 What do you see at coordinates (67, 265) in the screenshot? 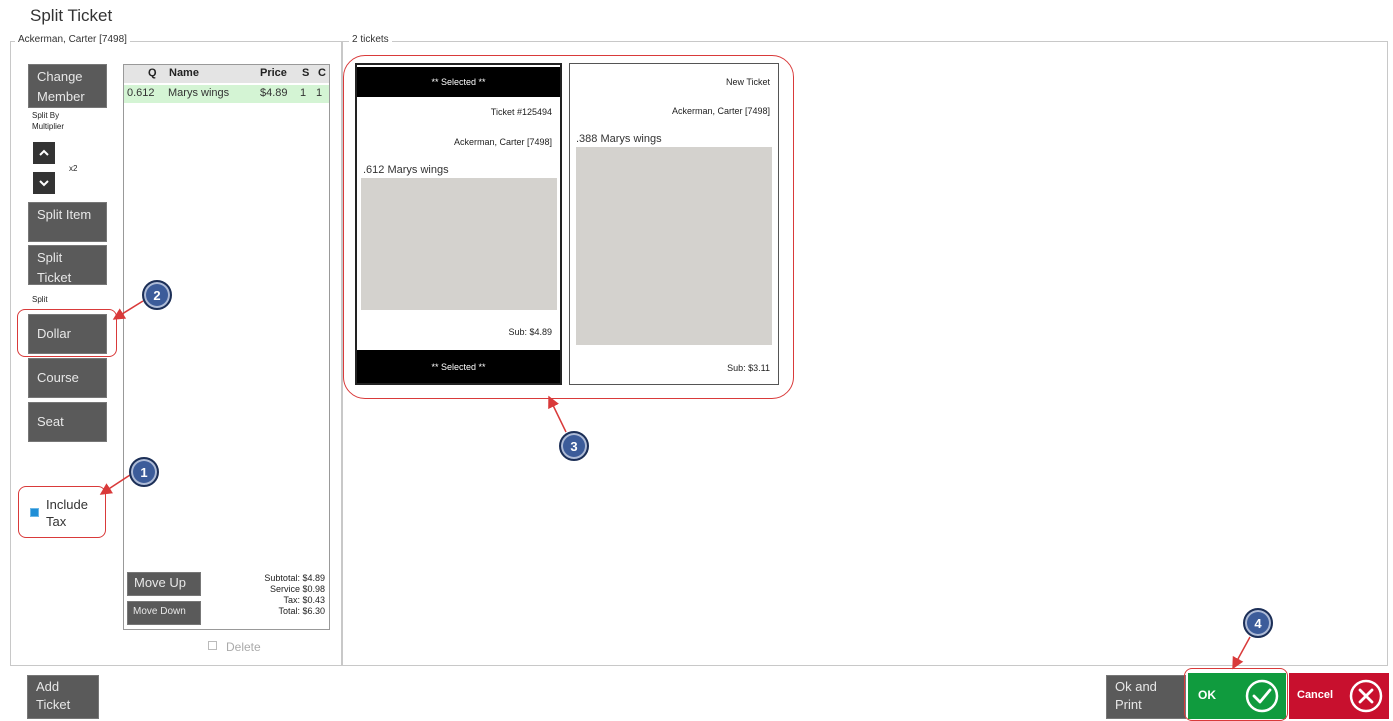
I see `split-ticket-button: Split Ticket` at bounding box center [67, 265].